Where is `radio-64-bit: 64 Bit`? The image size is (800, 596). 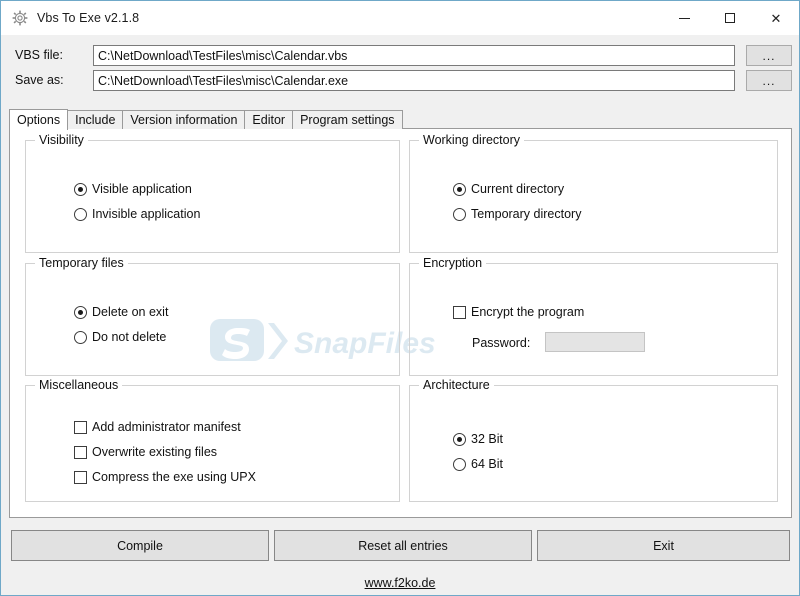 radio-64-bit: 64 Bit is located at coordinates (478, 464).